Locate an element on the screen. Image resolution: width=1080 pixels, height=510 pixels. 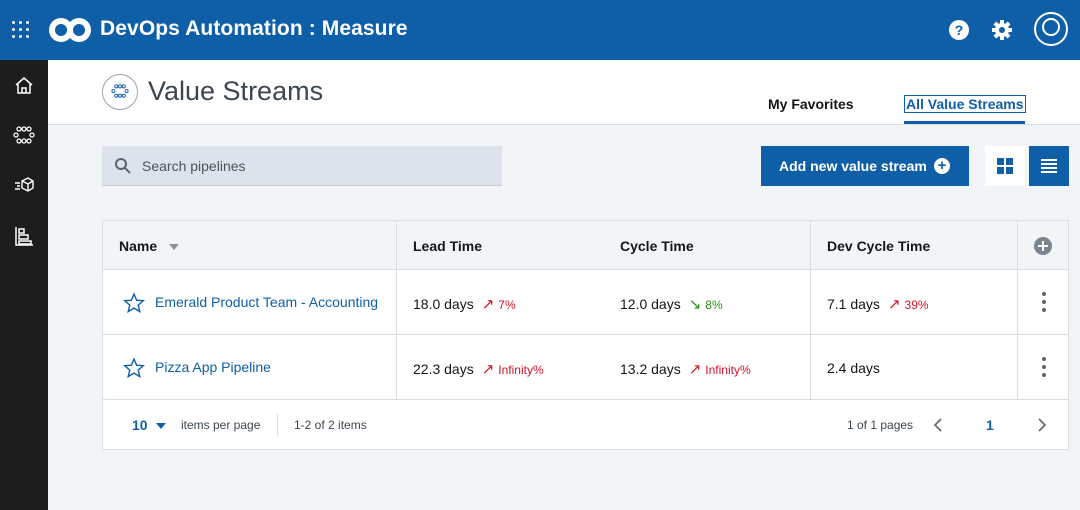
dev-cycle-time-cell: 7.1 days ↗ 39% is located at coordinates (878, 304).